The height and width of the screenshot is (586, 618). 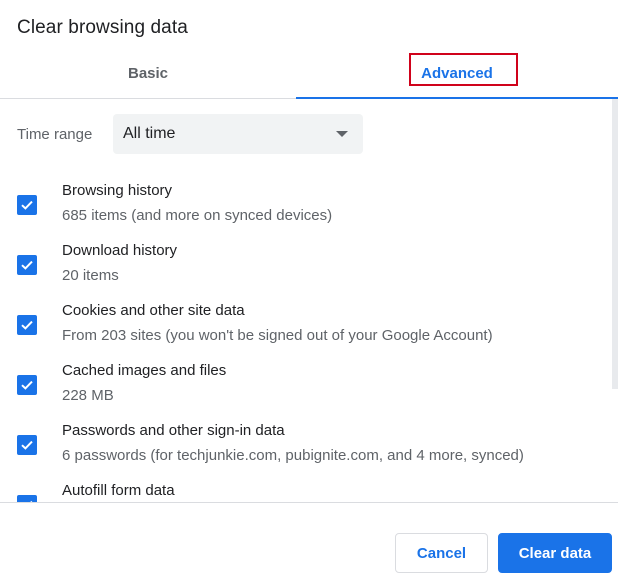 I want to click on passwords-checkbox, so click(x=27, y=445).